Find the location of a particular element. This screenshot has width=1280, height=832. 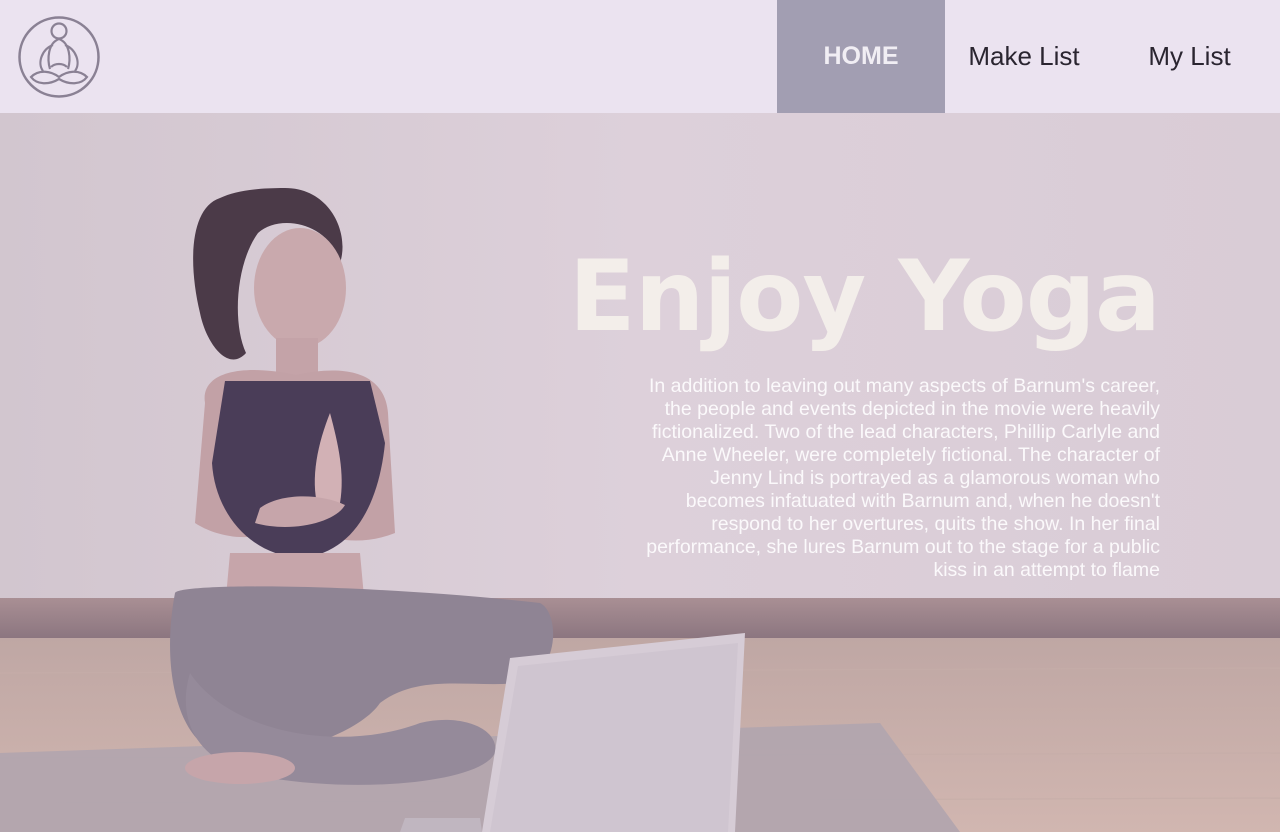

nav-make-list: Make List is located at coordinates (1024, 56).